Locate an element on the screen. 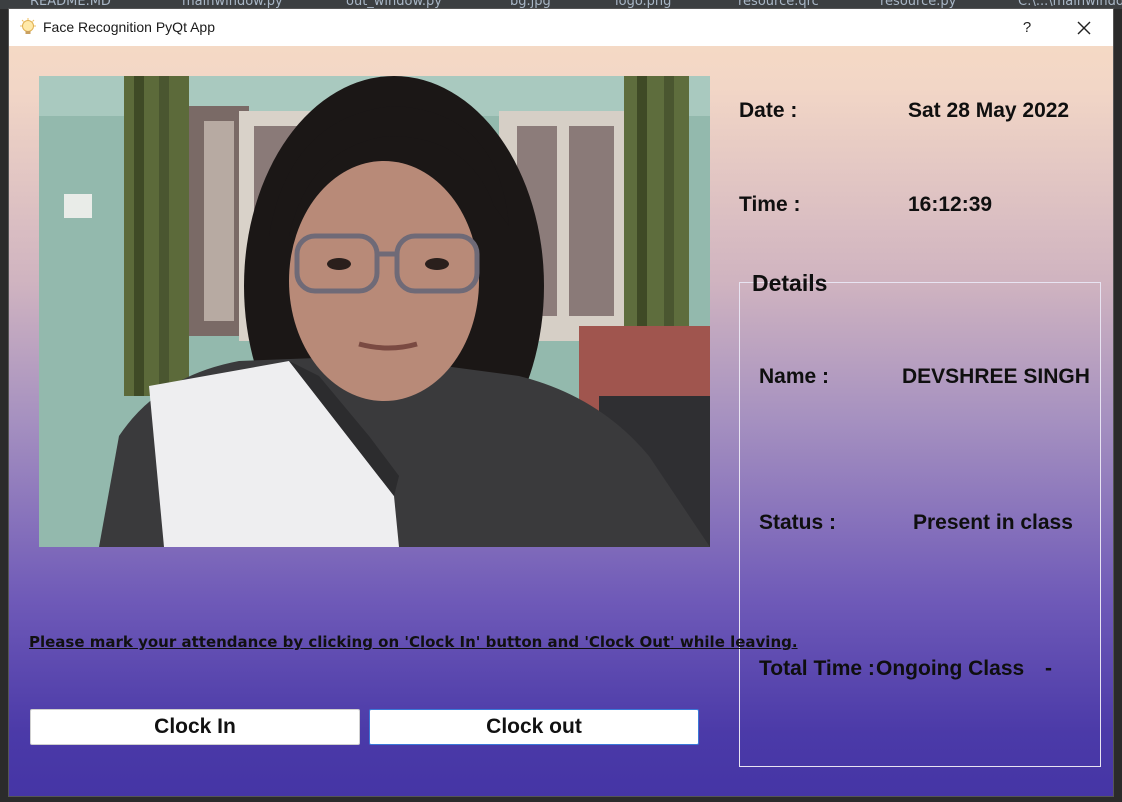 This screenshot has height=802, width=1122. total-time-value: Ongoing Class is located at coordinates (950, 668).